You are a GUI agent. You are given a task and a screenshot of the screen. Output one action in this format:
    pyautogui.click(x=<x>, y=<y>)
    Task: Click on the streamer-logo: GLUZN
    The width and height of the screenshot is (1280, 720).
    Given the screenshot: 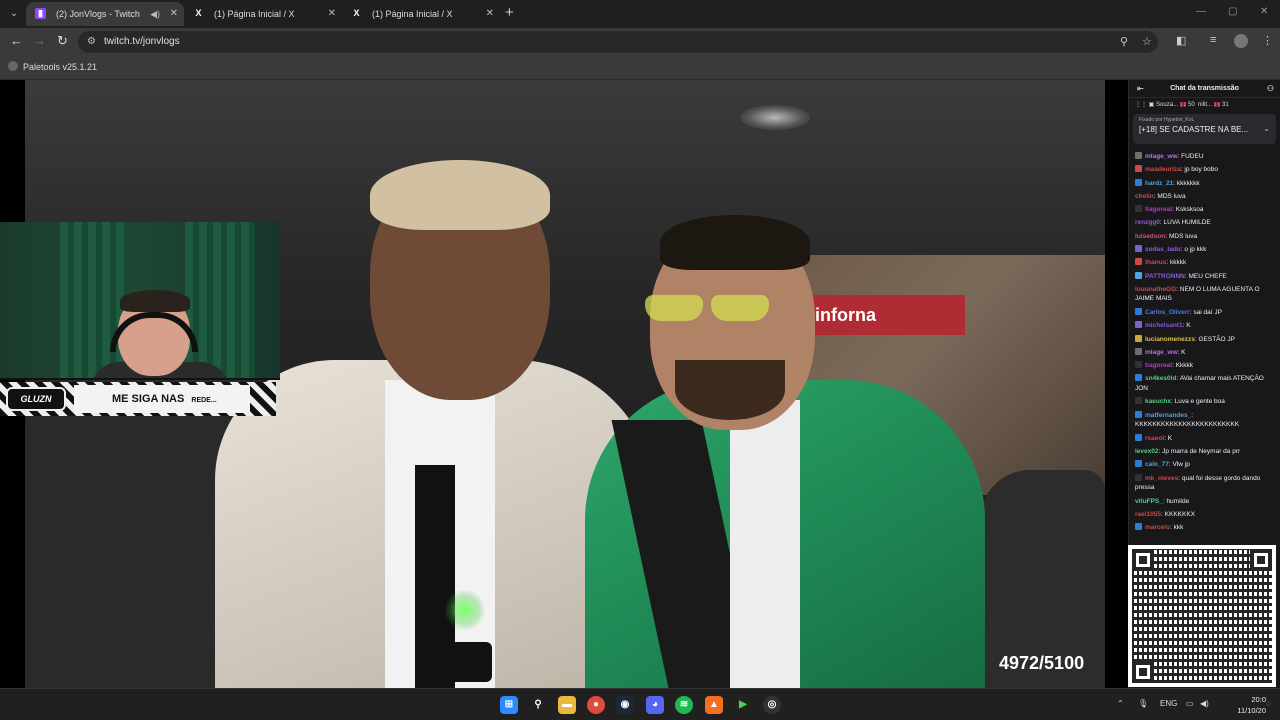 What is the action you would take?
    pyautogui.click(x=36, y=399)
    